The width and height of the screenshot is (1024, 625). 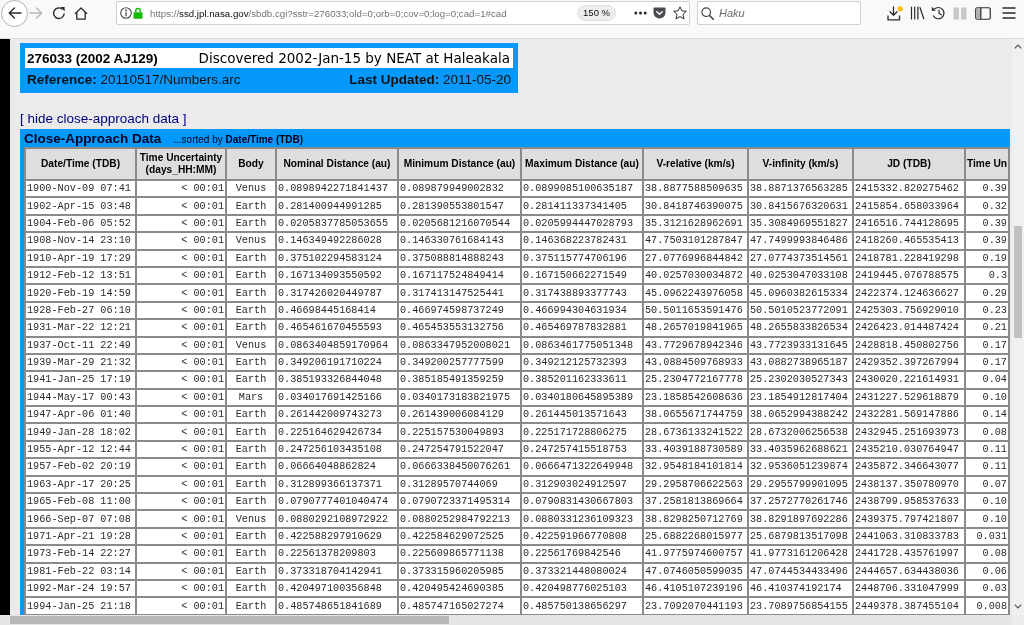 I want to click on menu-icon, so click(x=1009, y=13).